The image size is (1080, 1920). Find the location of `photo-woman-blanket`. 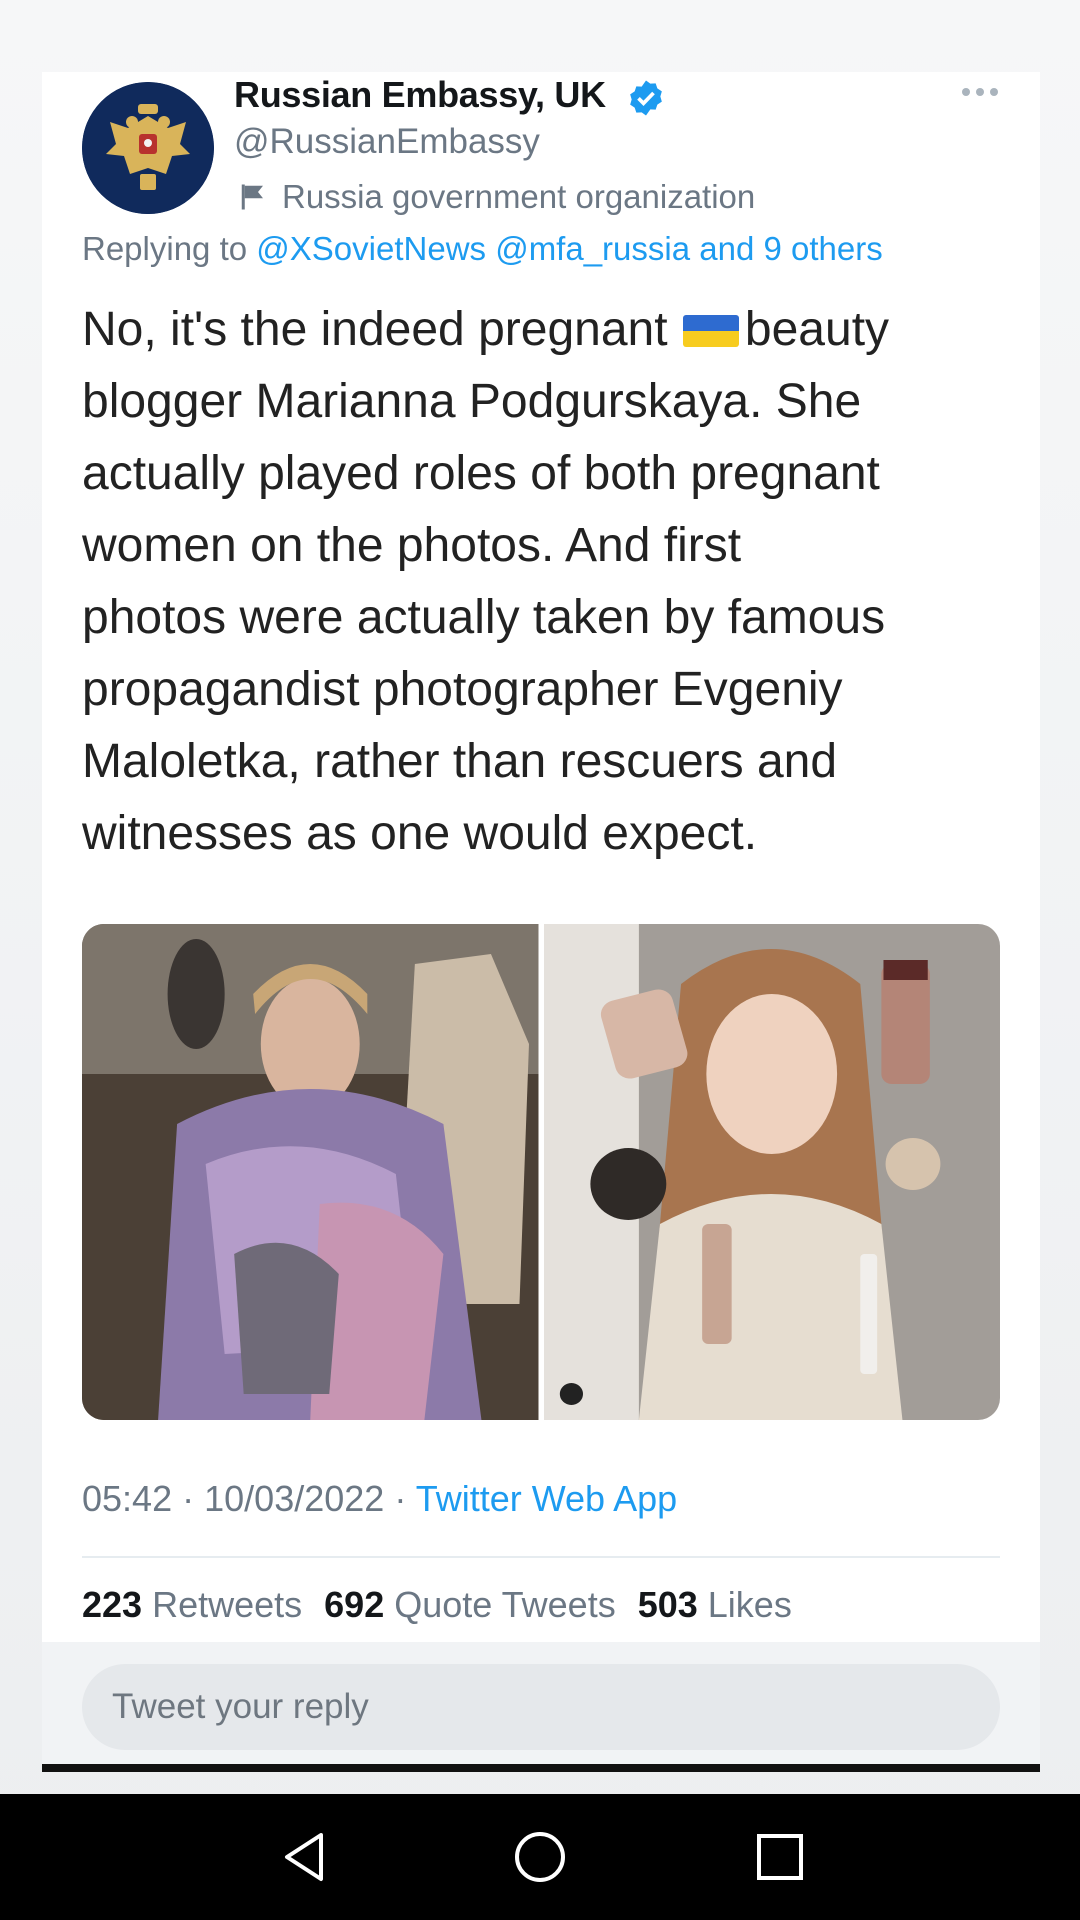

photo-woman-blanket is located at coordinates (310, 1172).